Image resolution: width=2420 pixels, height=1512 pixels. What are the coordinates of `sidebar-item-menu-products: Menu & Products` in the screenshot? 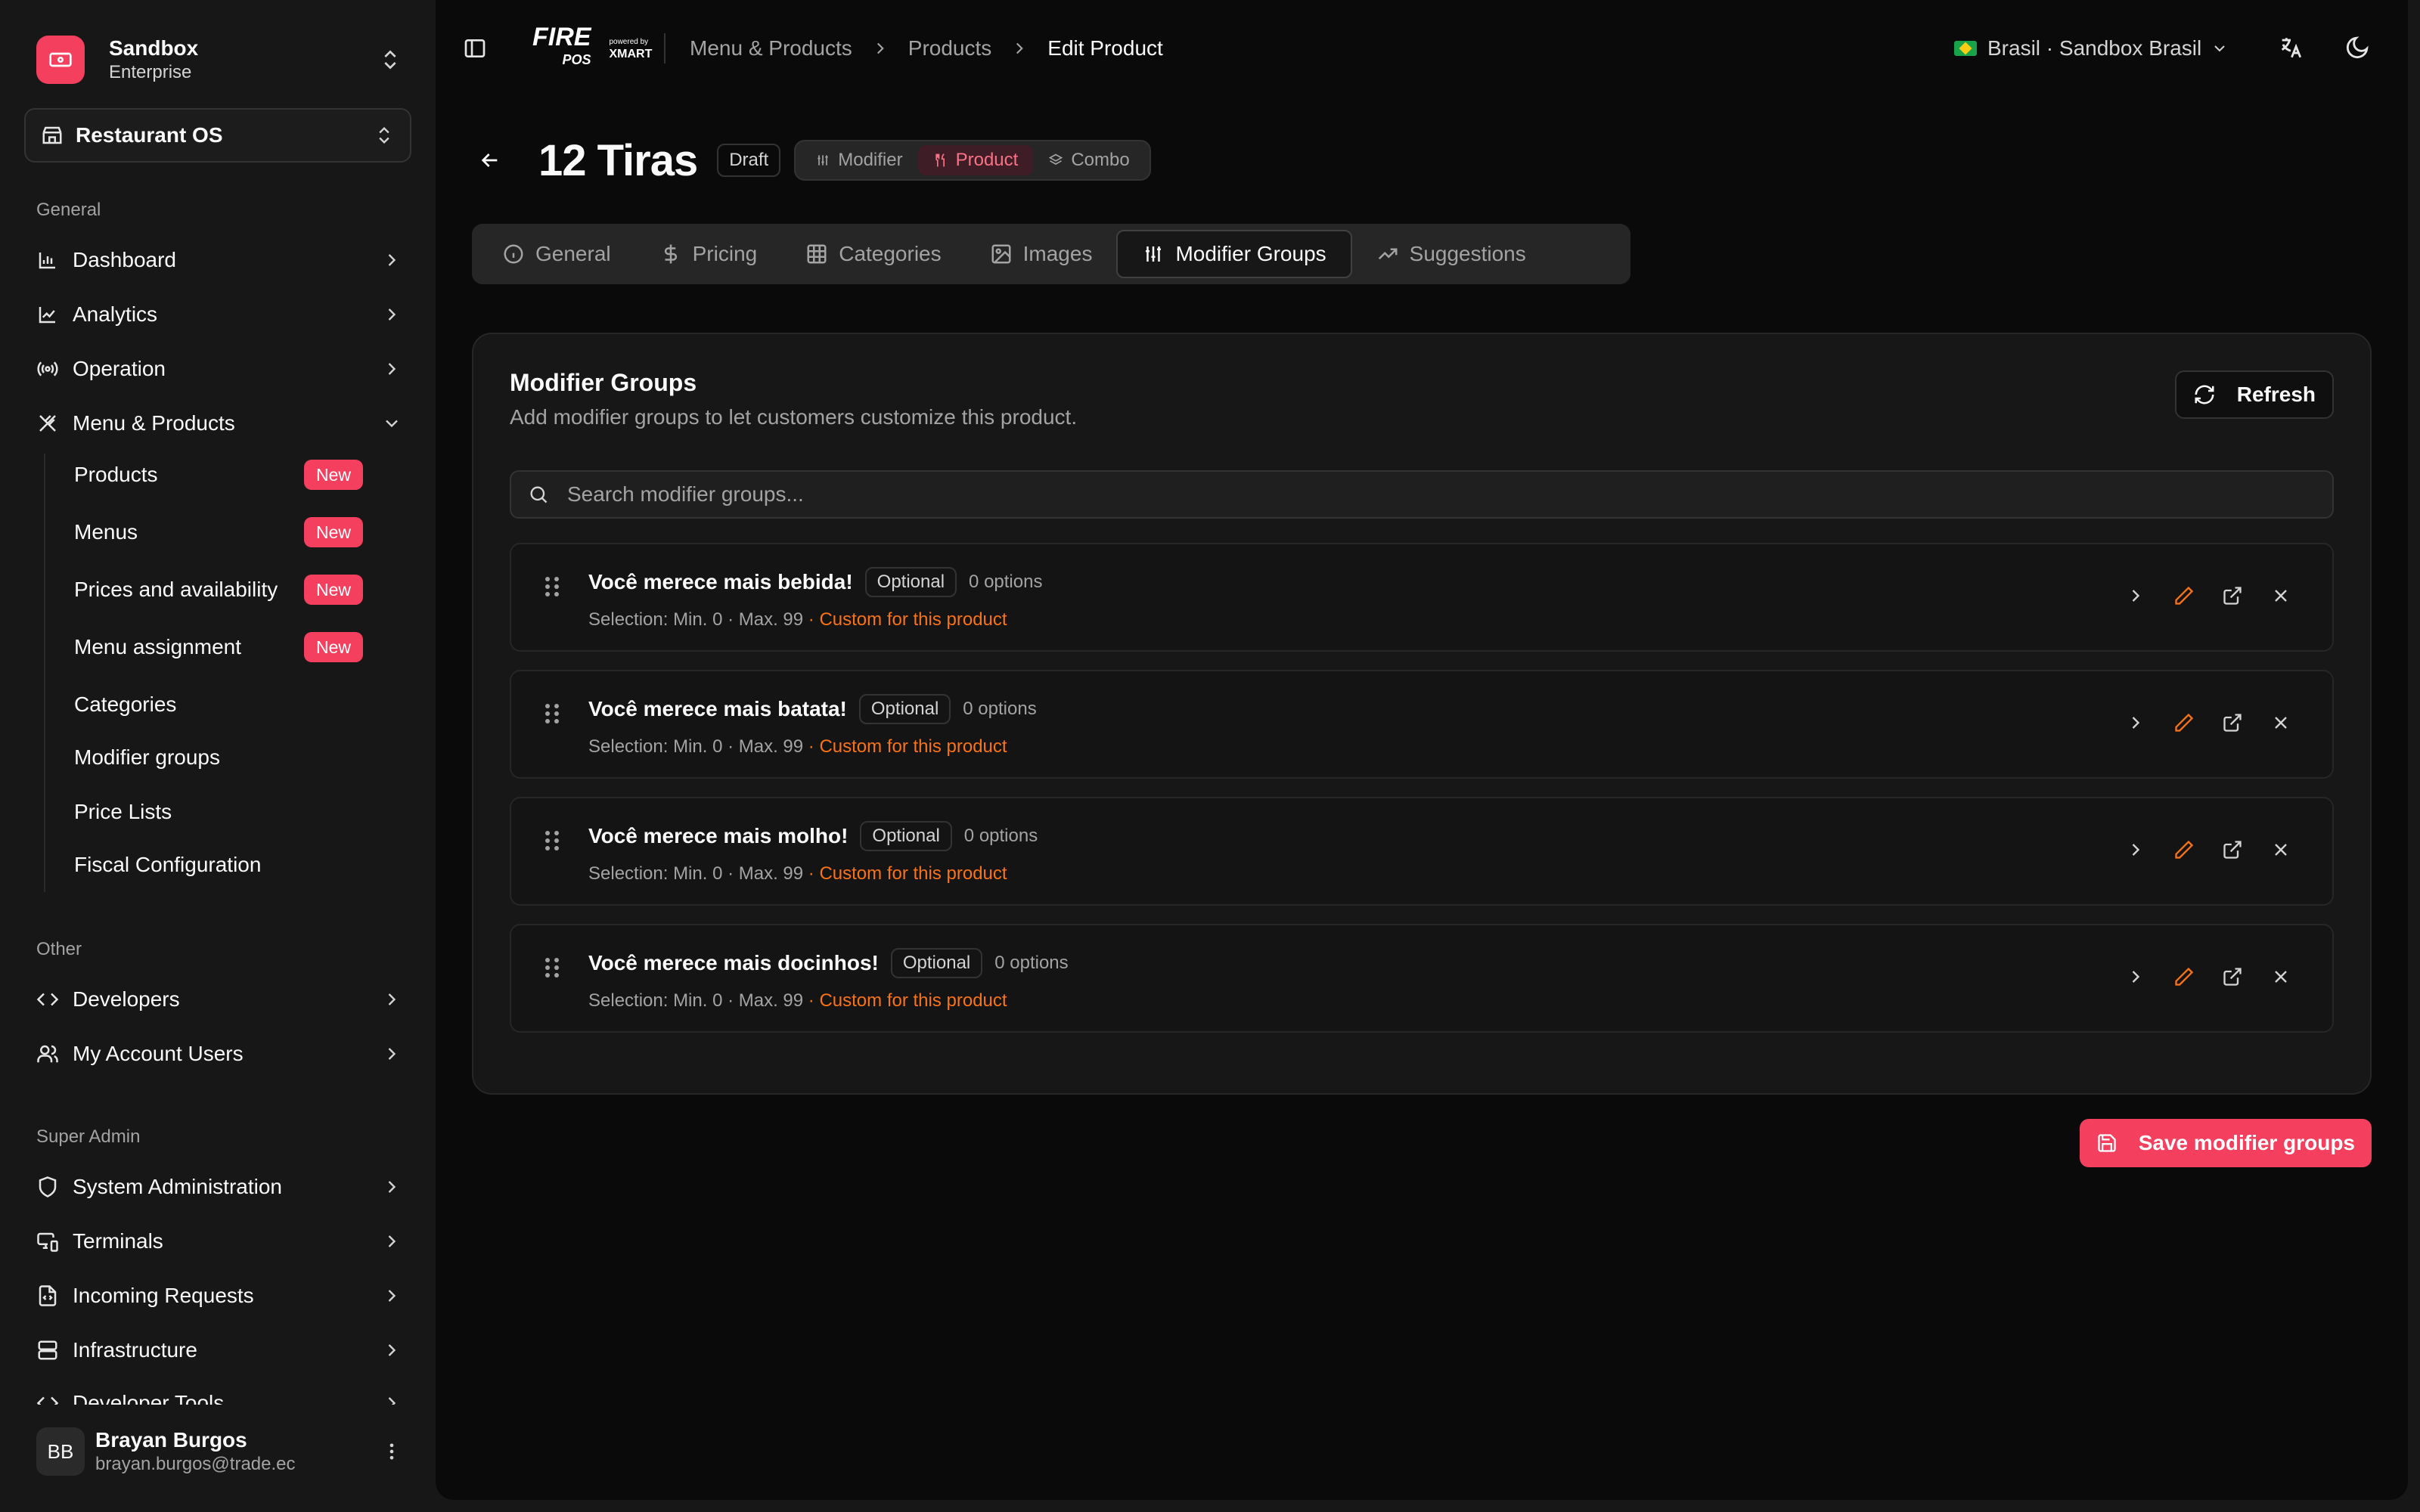 It's located at (219, 424).